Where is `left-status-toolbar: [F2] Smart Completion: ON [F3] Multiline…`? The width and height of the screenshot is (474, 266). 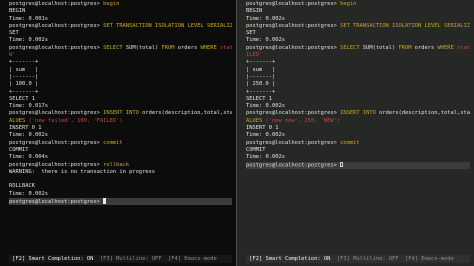 left-status-toolbar: [F2] Smart Completion: ON [F3] Multiline… is located at coordinates (120, 259).